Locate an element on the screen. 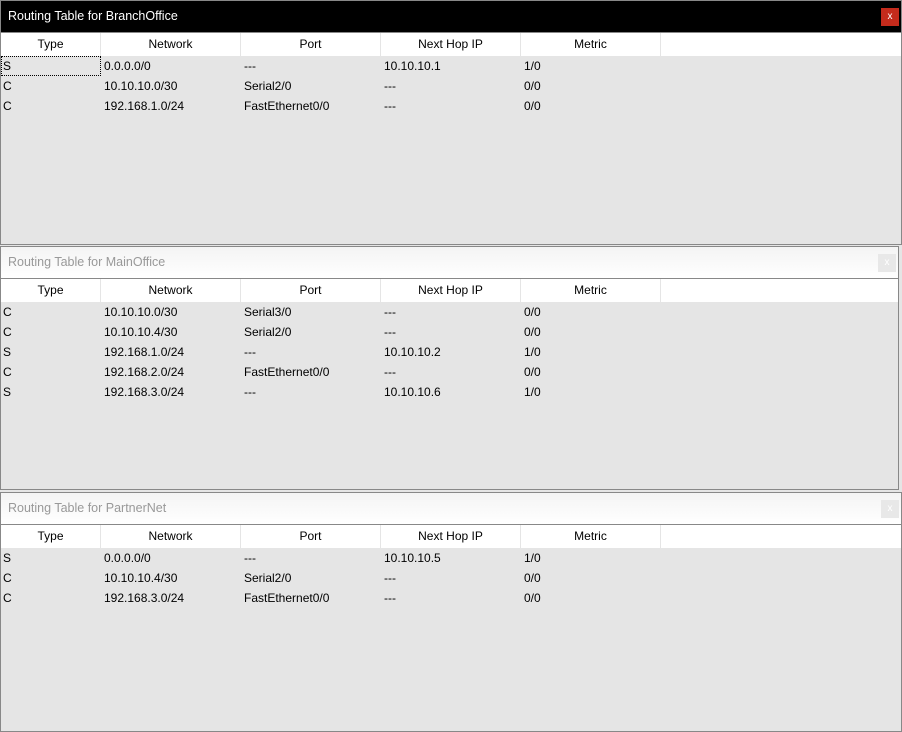  table-row: S 192.168.1.0/24 --- 10.10.10.2 1/0 is located at coordinates (449, 352).